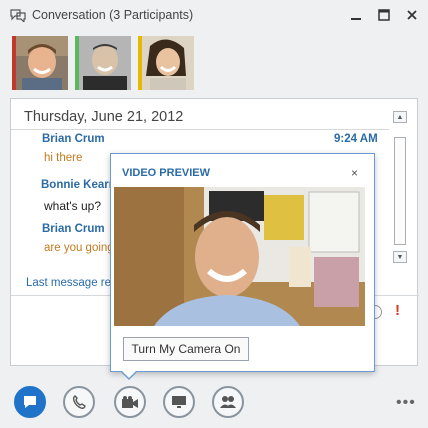 This screenshot has height=428, width=428. I want to click on participants-icon, so click(228, 402).